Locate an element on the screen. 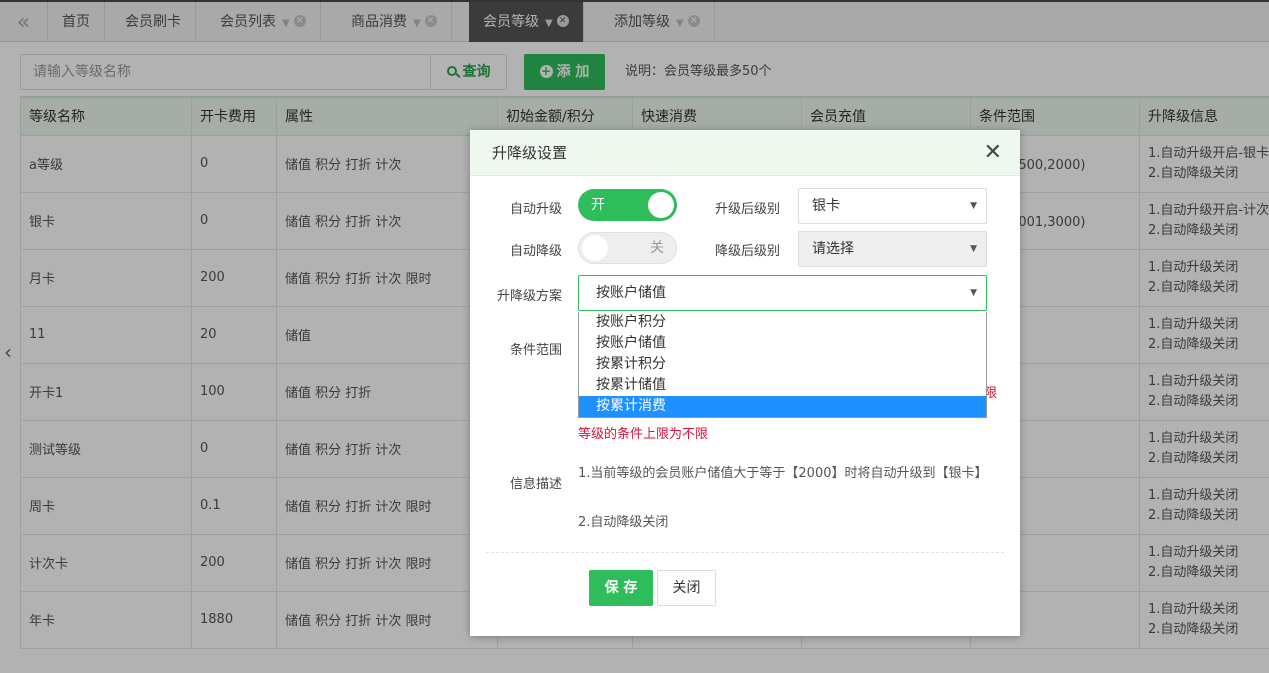 The height and width of the screenshot is (673, 1269). plan-option: 按账户储值 is located at coordinates (782, 343).